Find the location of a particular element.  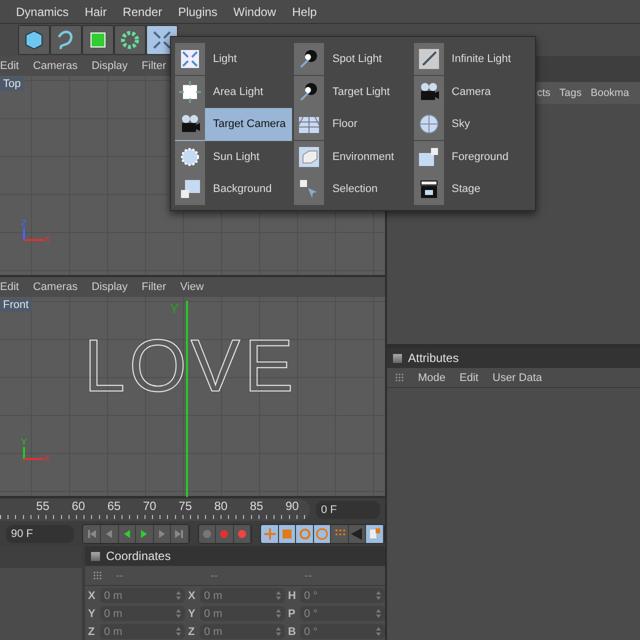

frame-number: 55 is located at coordinates (42, 506).